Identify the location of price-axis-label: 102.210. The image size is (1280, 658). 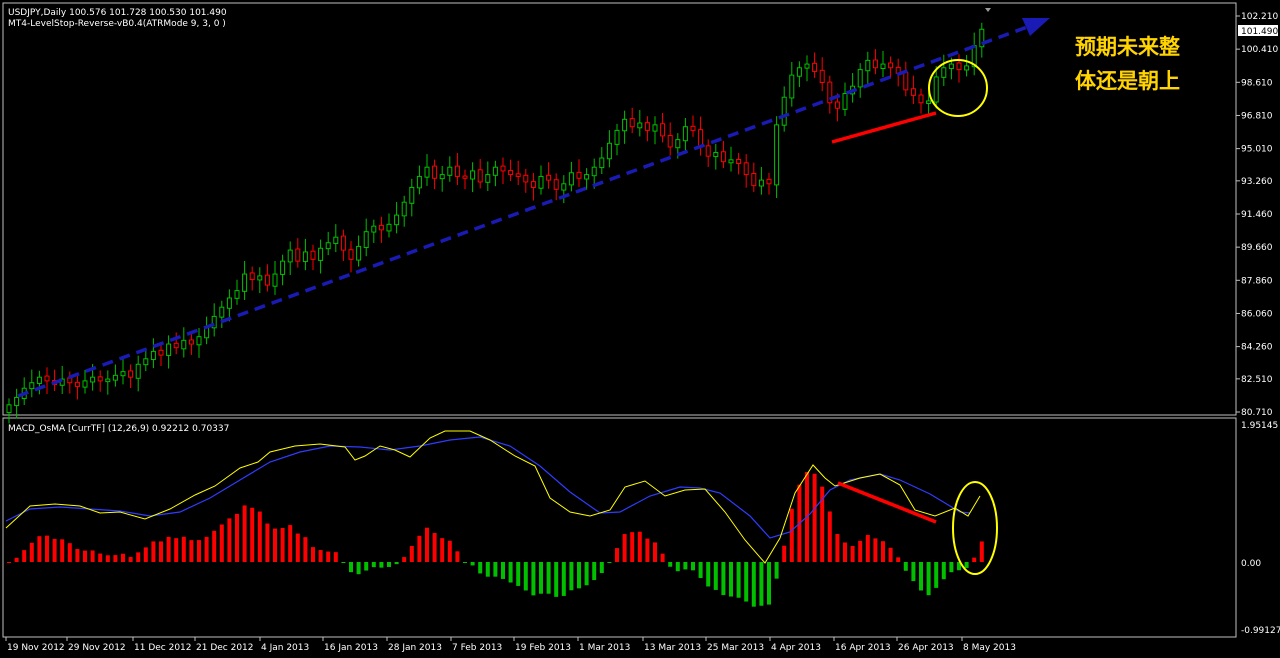
(1259, 17).